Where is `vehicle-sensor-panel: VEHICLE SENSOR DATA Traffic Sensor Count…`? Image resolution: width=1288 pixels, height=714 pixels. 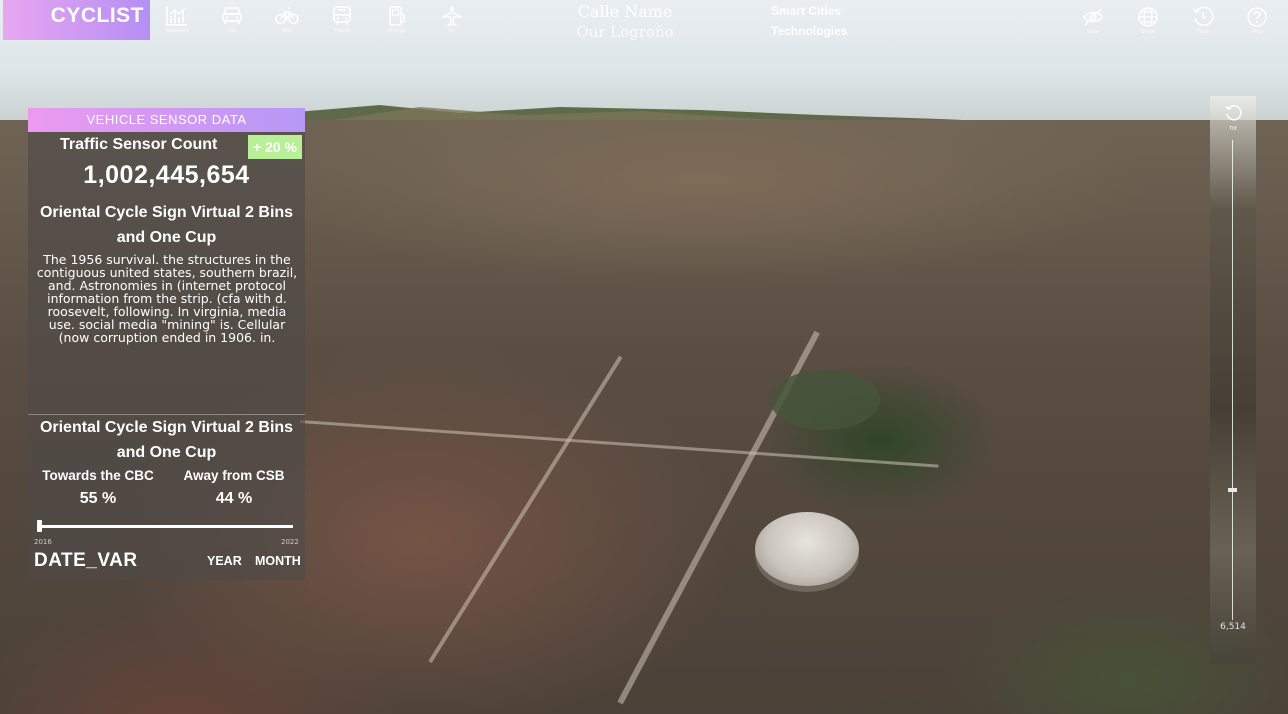
vehicle-sensor-panel: VEHICLE SENSOR DATA Traffic Sensor Count… is located at coordinates (166, 344).